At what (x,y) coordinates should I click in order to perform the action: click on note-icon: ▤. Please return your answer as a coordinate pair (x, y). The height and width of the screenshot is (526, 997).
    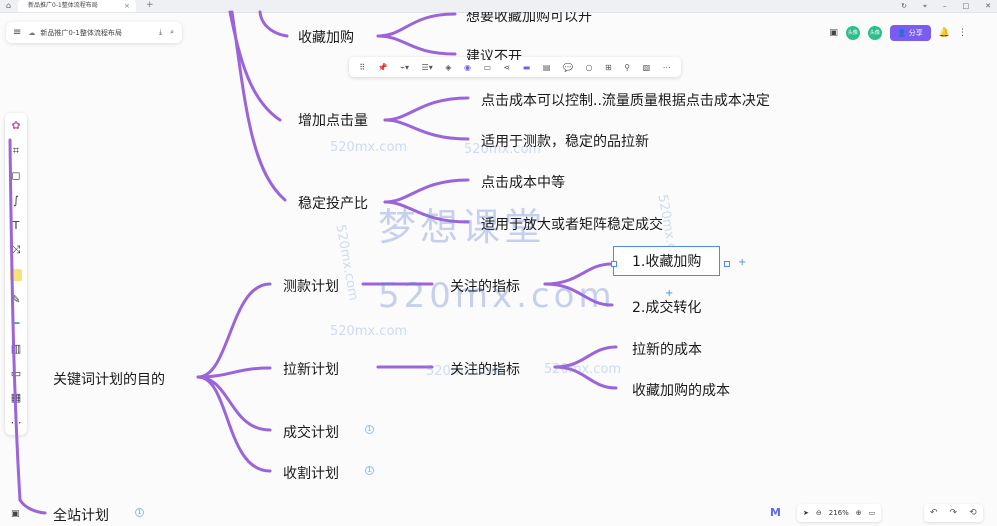
    Looking at the image, I should click on (547, 67).